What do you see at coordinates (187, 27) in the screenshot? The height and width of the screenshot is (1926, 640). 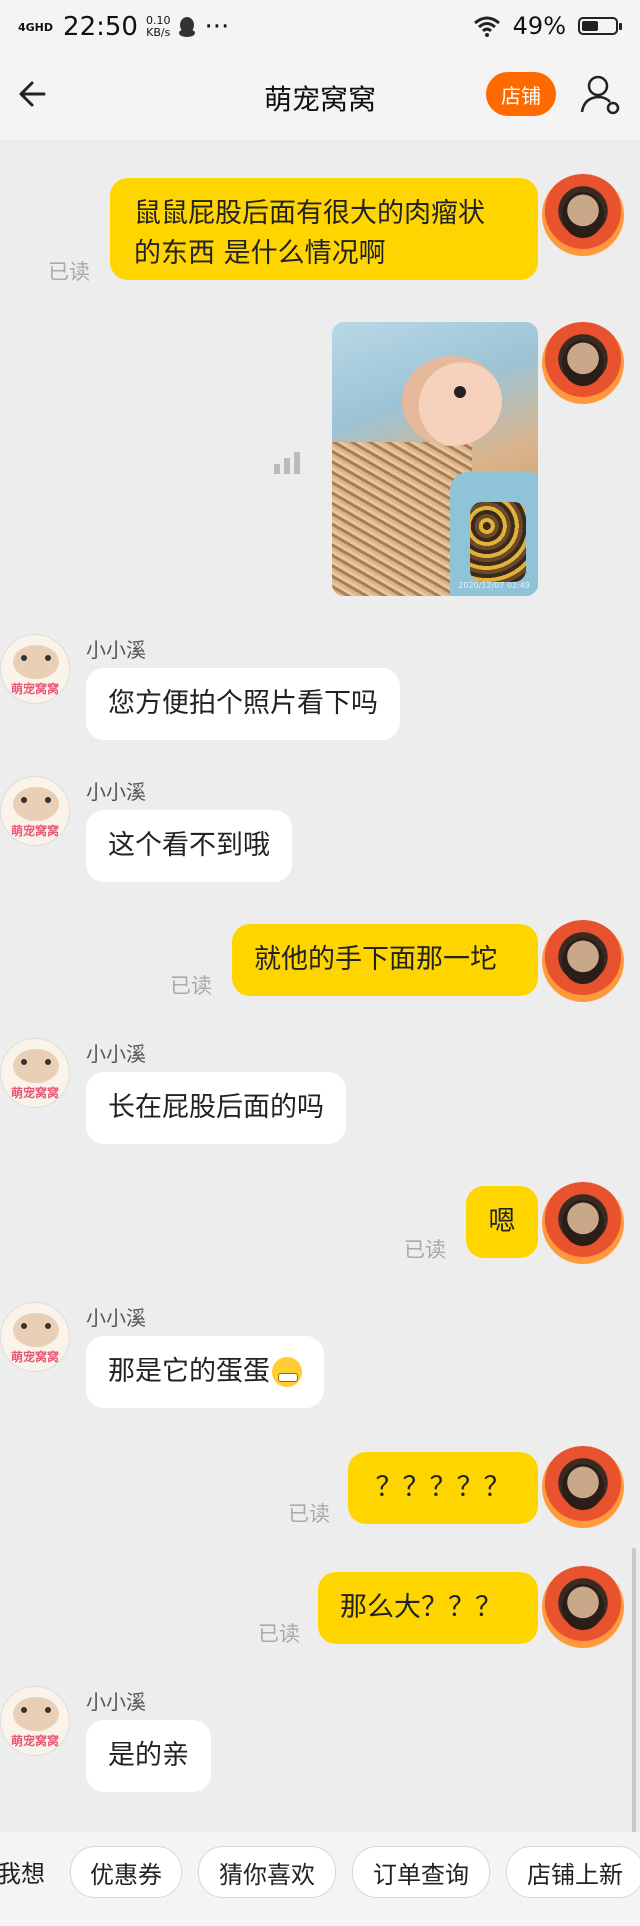 I see `qq-penguin-icon` at bounding box center [187, 27].